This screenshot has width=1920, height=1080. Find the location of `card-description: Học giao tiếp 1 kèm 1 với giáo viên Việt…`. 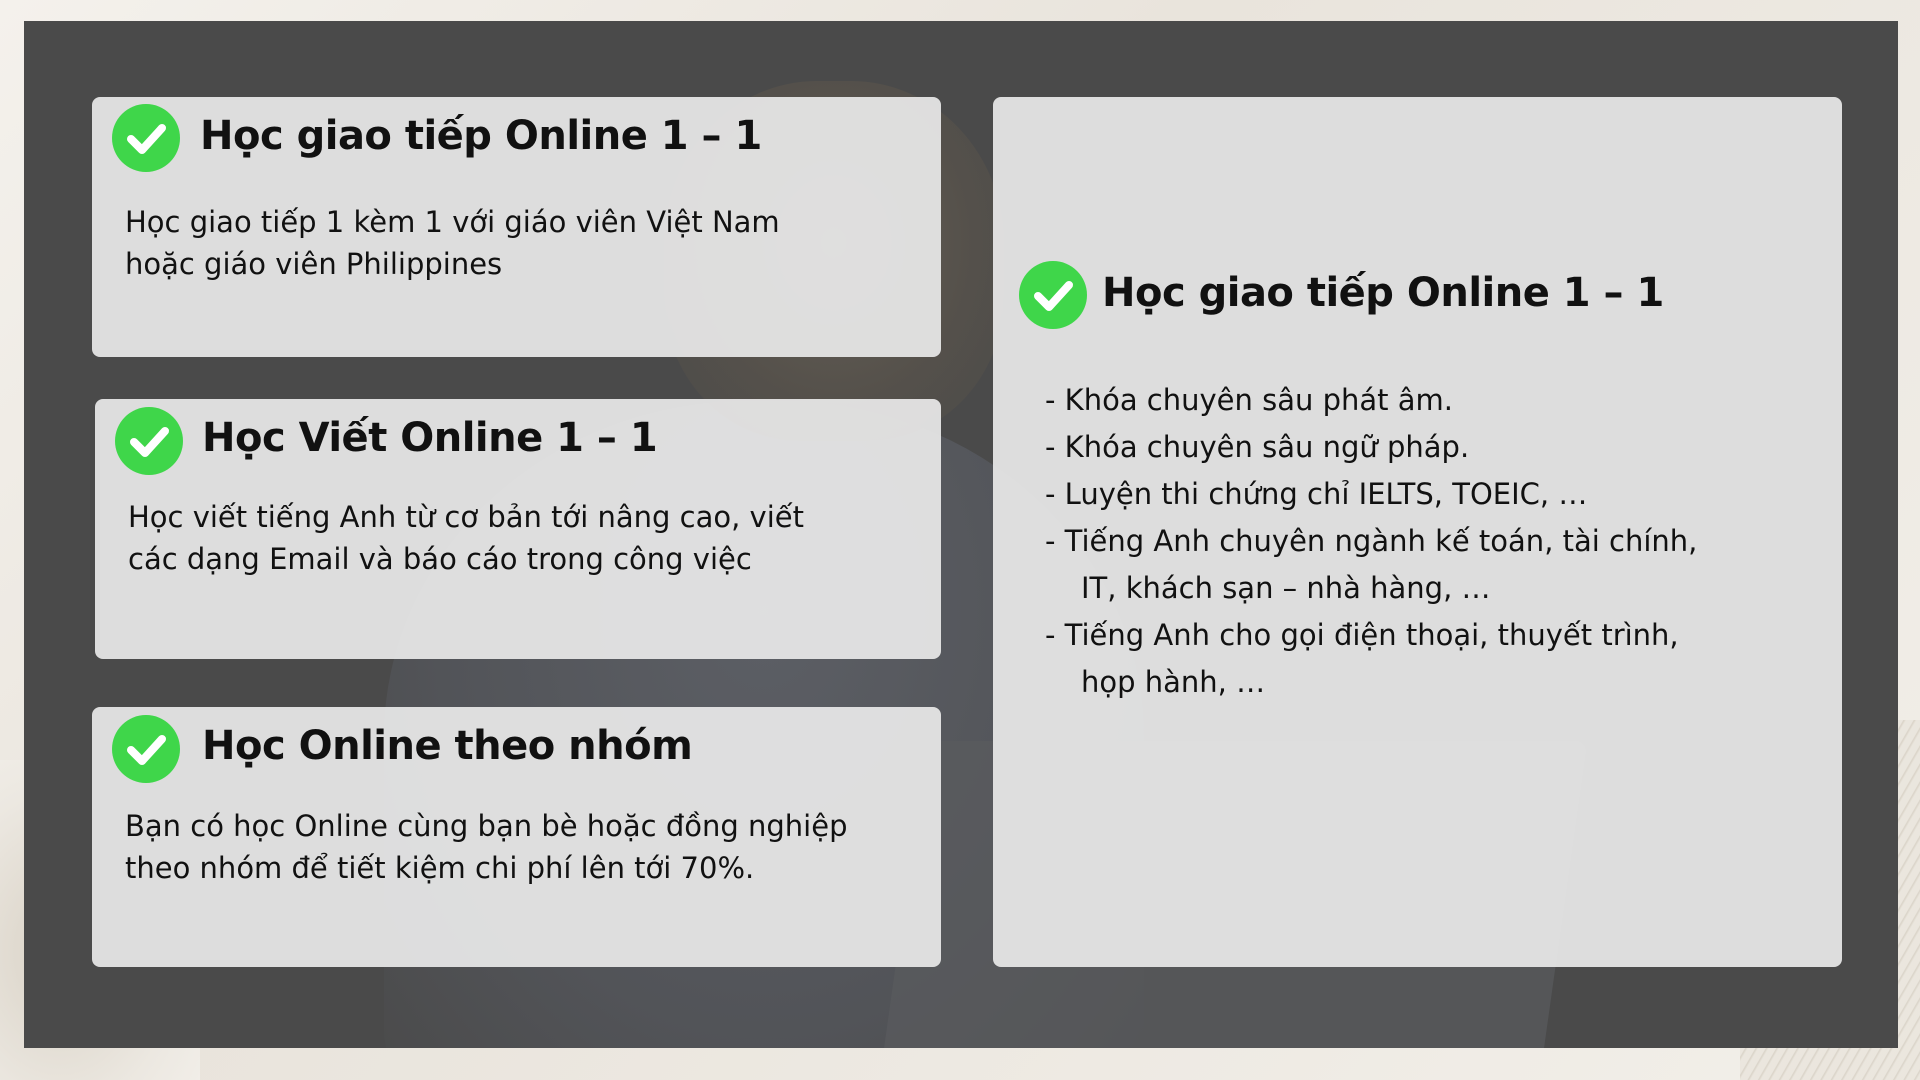

card-description: Học giao tiếp 1 kèm 1 với giáo viên Việt… is located at coordinates (452, 243).